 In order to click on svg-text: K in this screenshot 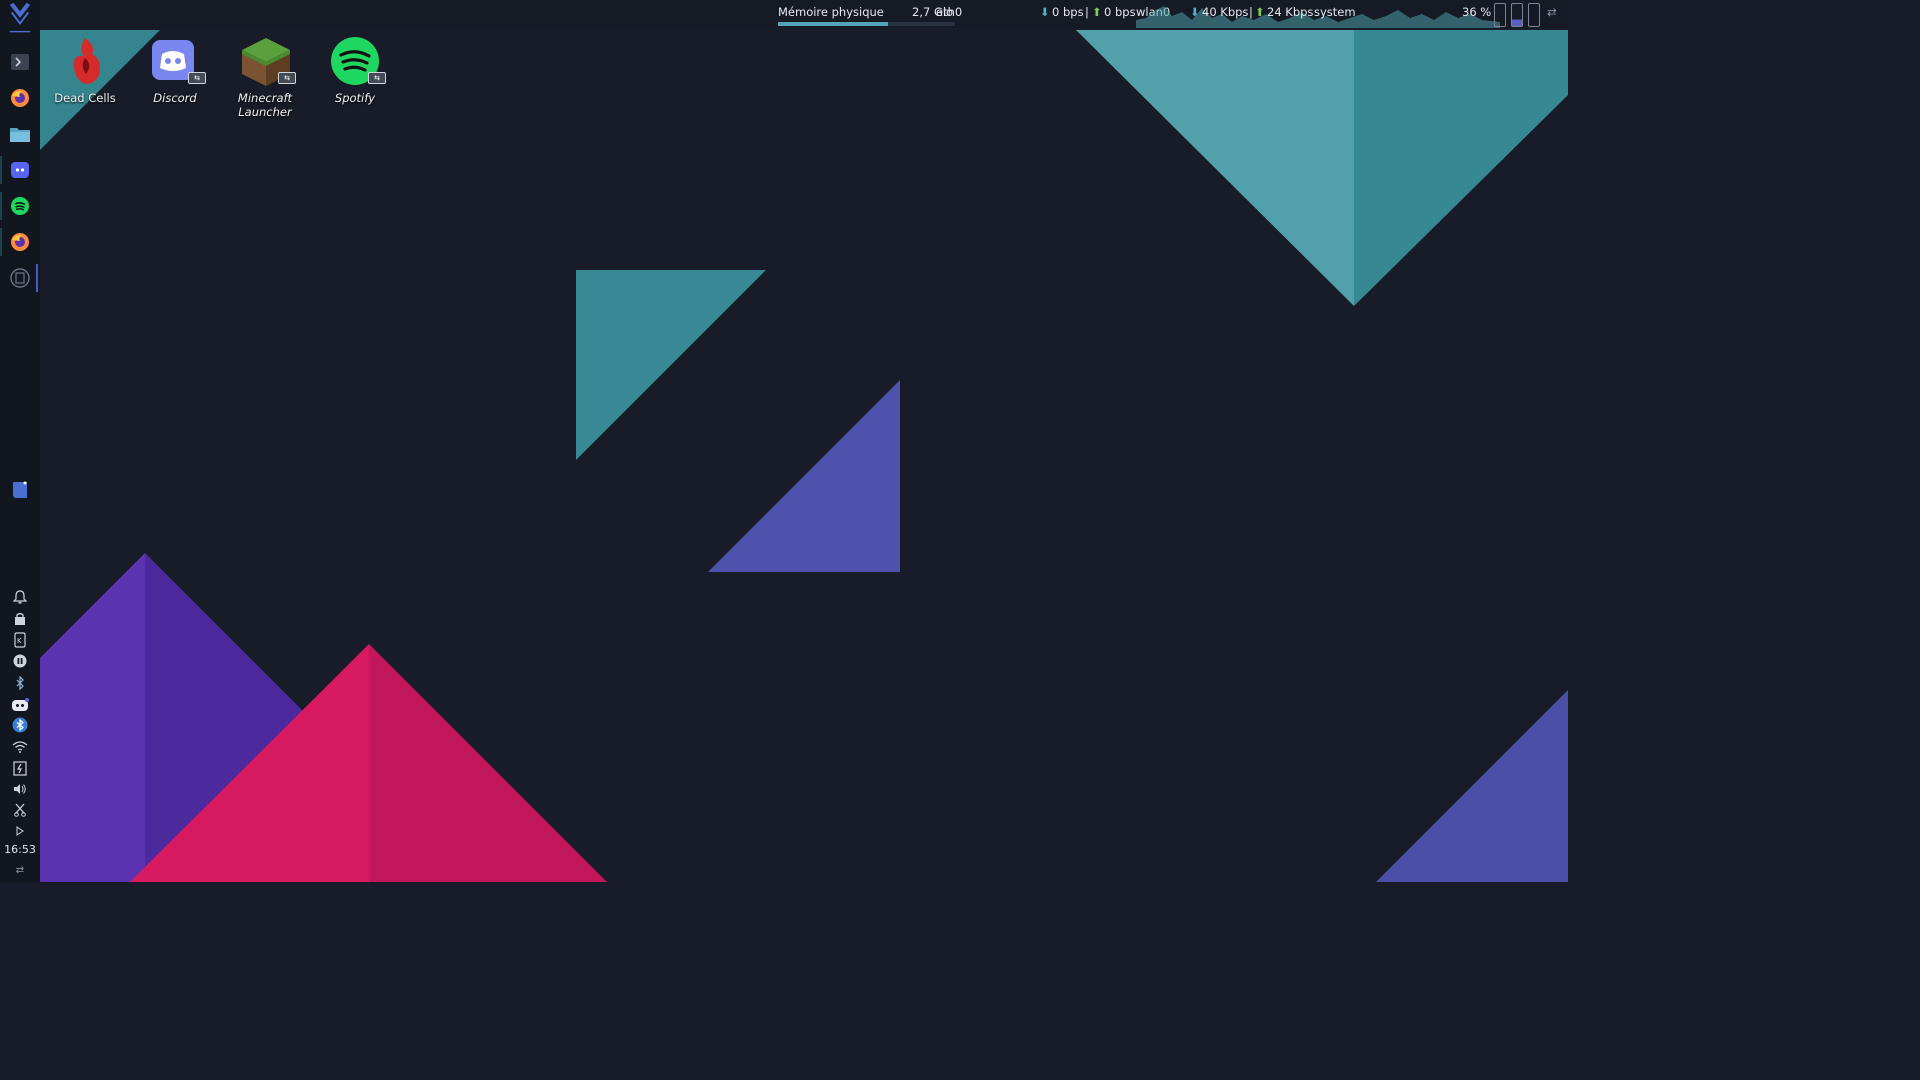, I will do `click(19, 641)`.